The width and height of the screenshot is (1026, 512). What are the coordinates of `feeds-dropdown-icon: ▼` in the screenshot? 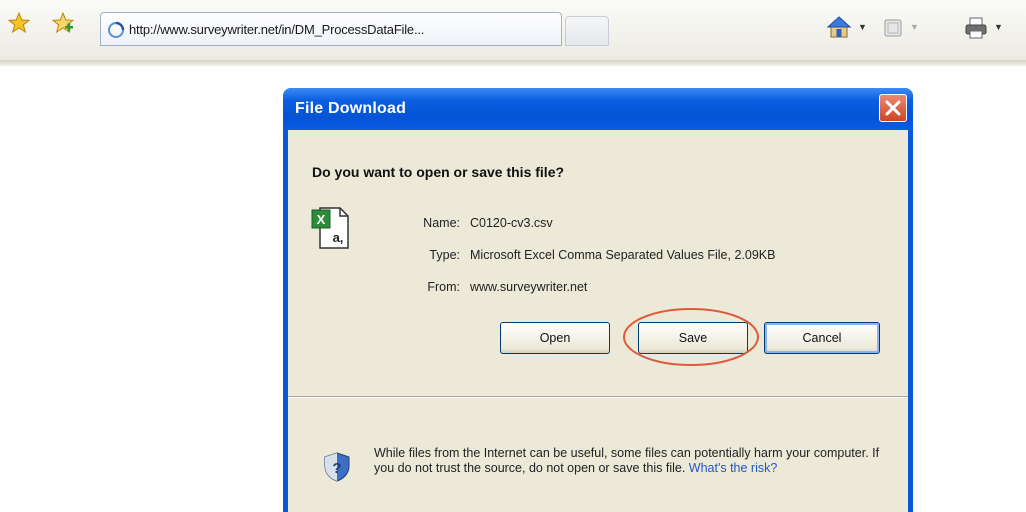 It's located at (914, 27).